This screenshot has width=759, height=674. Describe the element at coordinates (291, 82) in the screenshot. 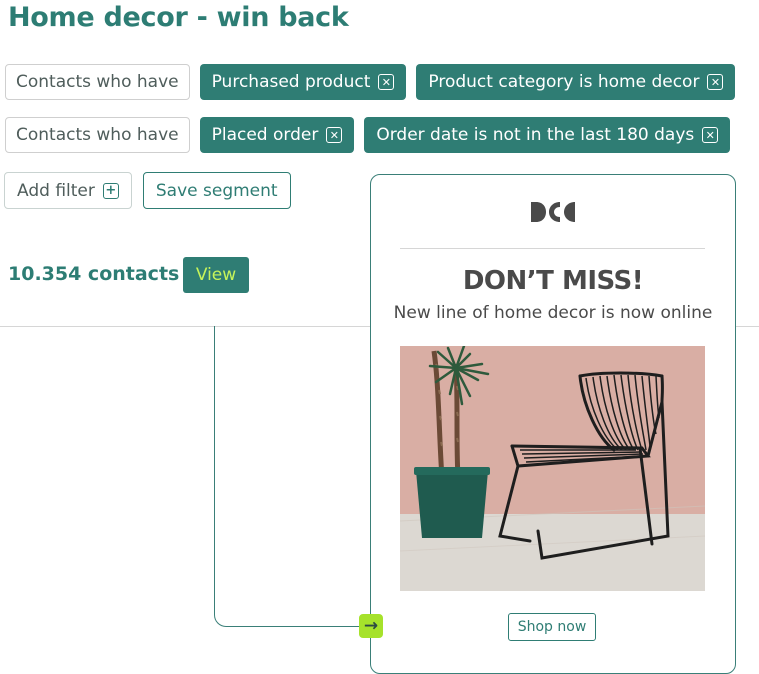

I see `filter-chip-label: Purchased product` at that location.